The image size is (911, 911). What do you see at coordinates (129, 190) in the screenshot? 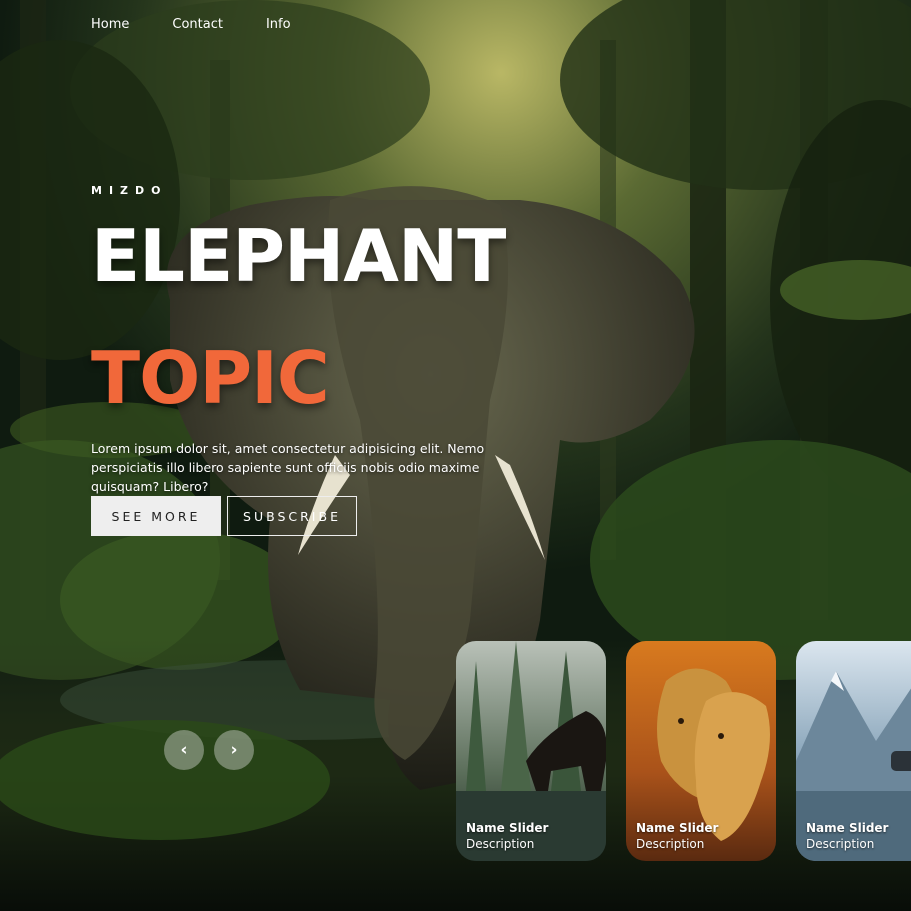
I see `author-label: MIZDO` at bounding box center [129, 190].